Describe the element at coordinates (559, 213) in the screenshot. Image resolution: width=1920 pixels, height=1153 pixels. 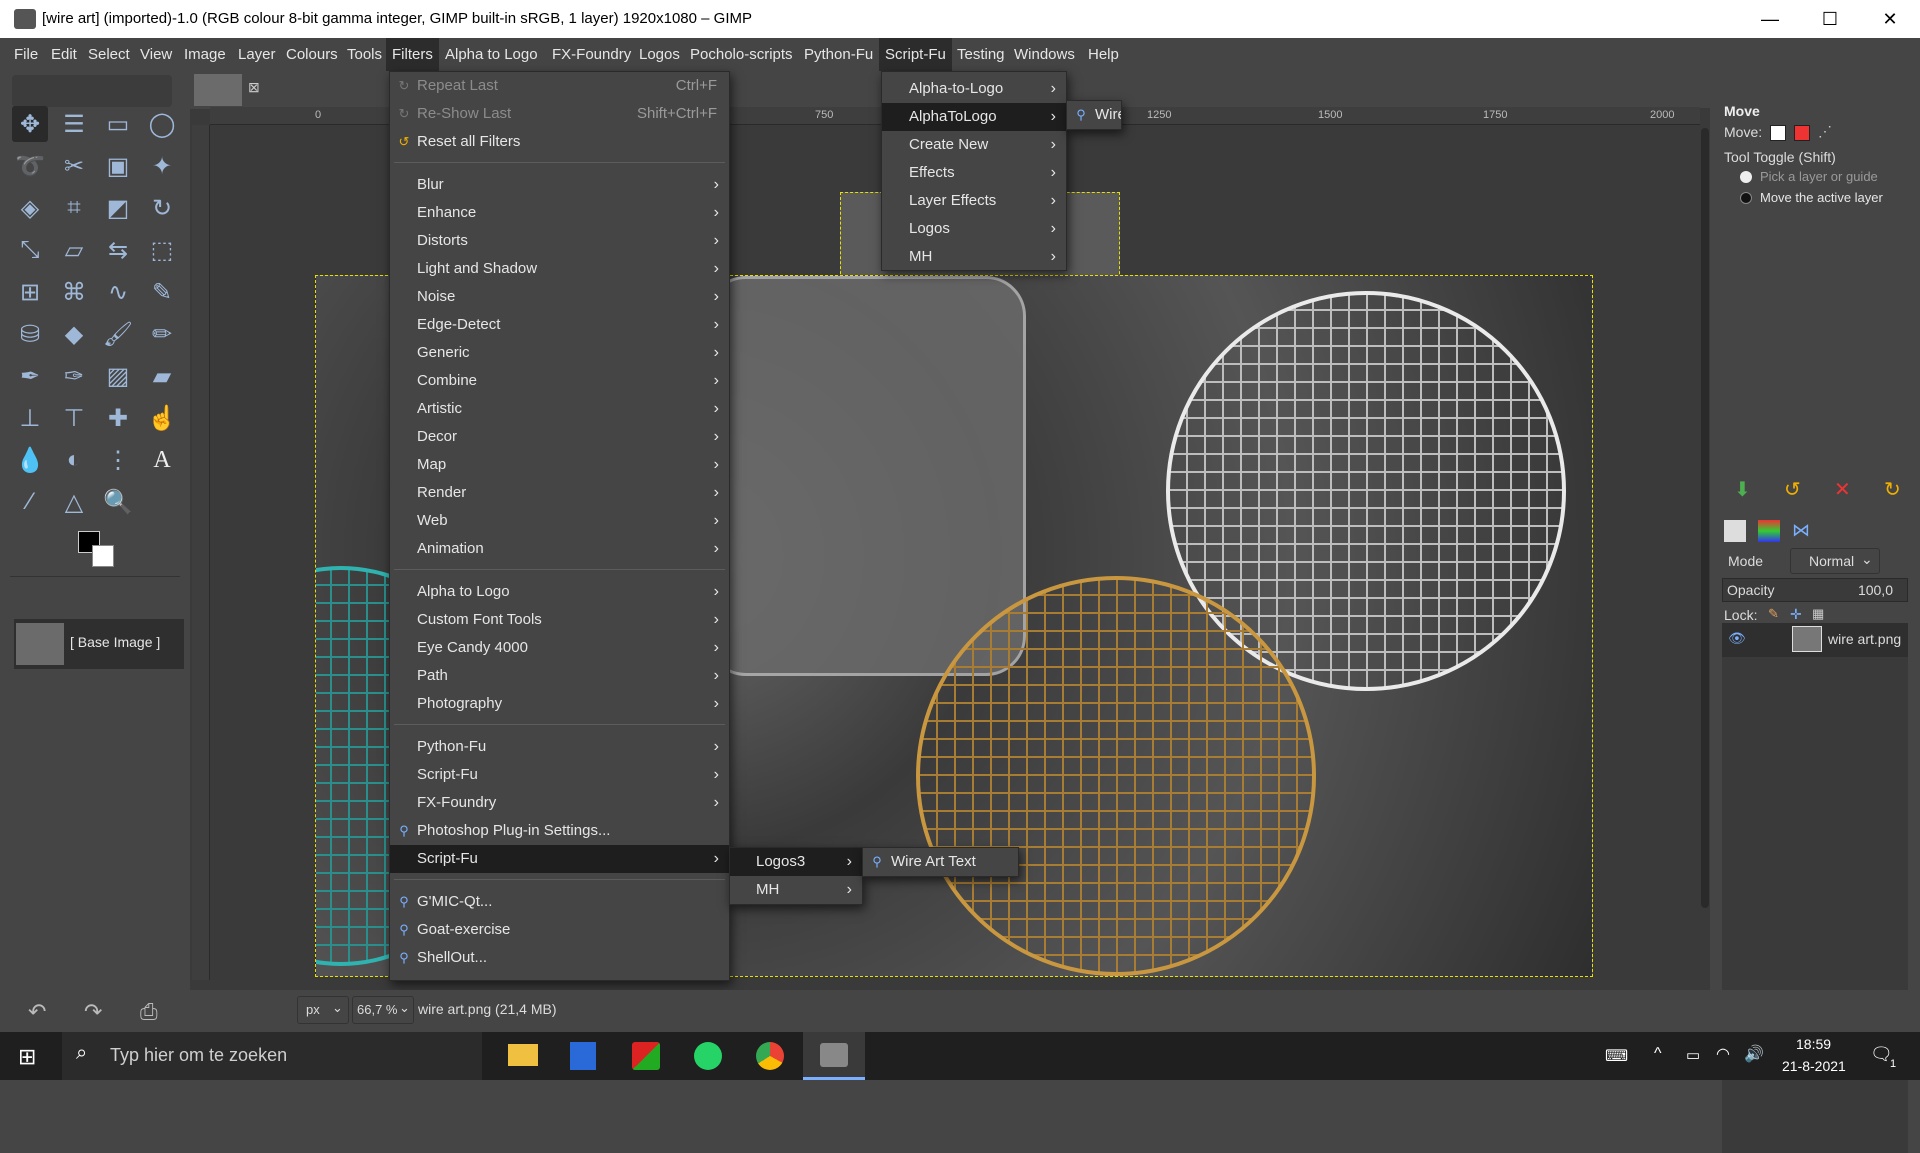
I see `enhance-item: Enhance ›` at that location.